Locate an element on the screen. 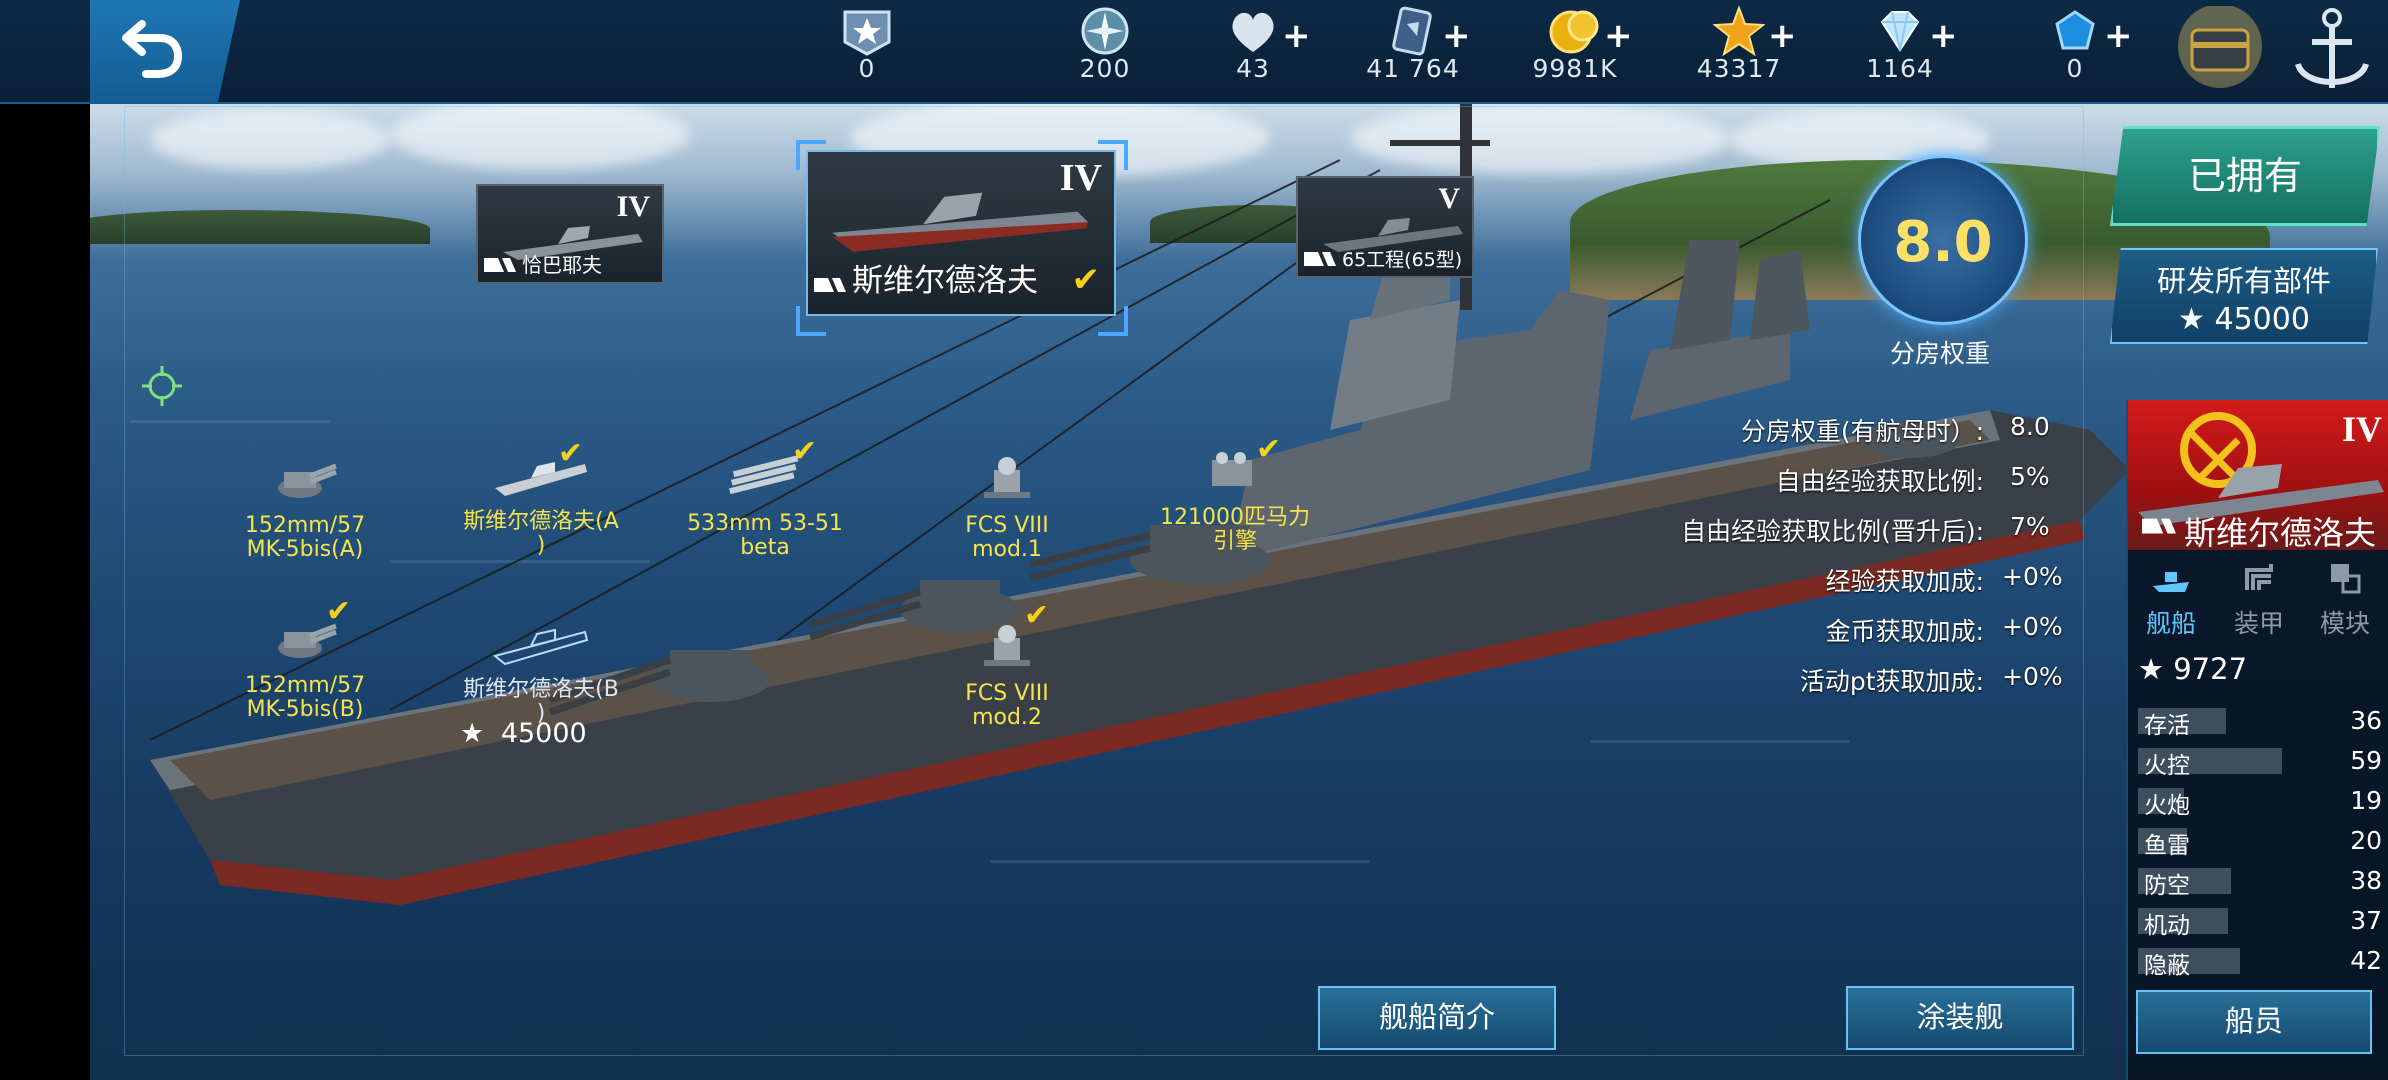 This screenshot has height=1080, width=2388. resource-value: 9981K is located at coordinates (1575, 68).